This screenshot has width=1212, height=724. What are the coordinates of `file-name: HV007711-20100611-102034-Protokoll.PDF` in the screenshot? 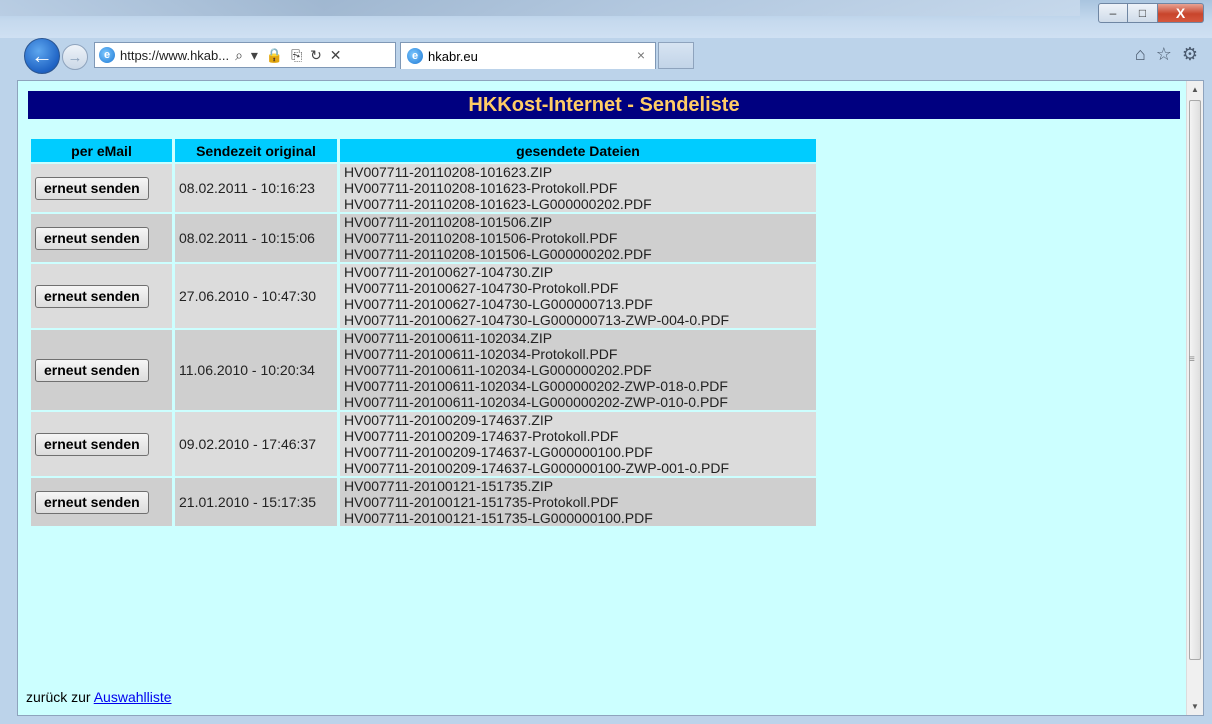 It's located at (481, 354).